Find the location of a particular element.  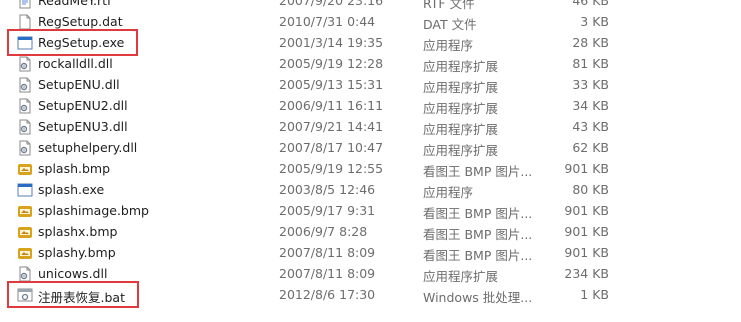

file-date-modified: 2001/3/14 19:35 is located at coordinates (331, 42).